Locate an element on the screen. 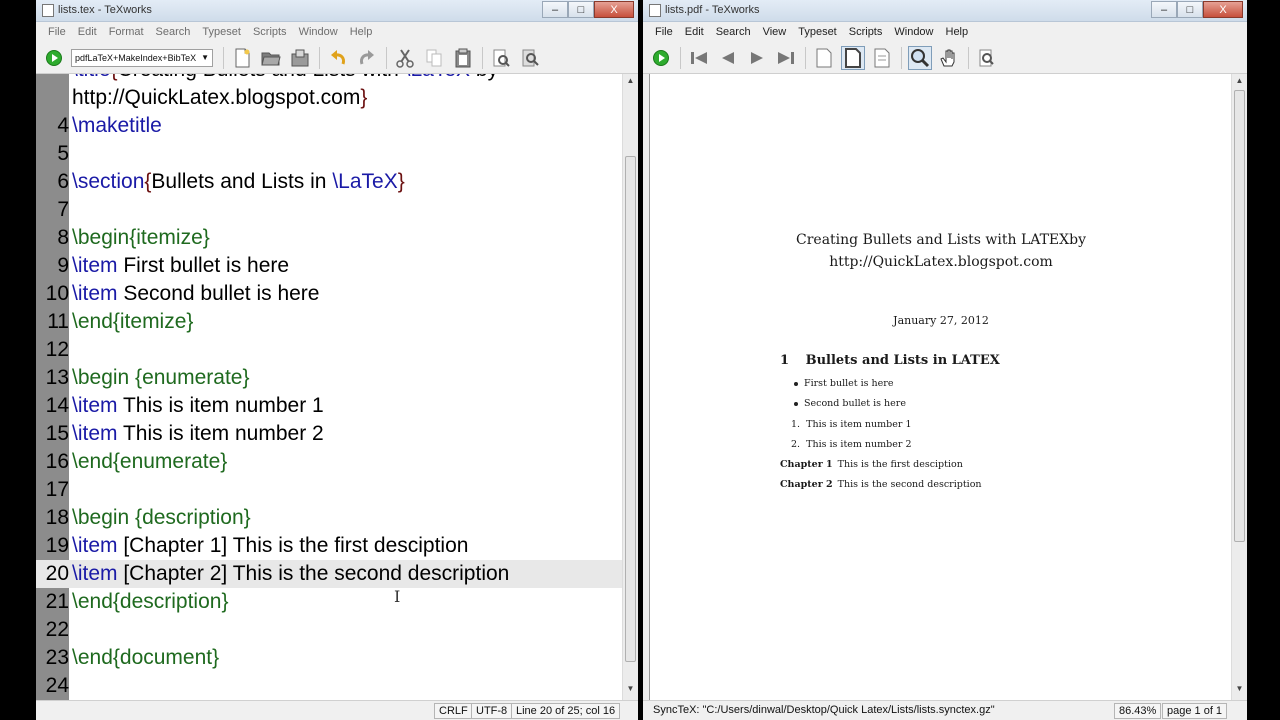 This screenshot has height=720, width=1280. editor-vertical-scrollbar: ▲ ▼ is located at coordinates (630, 387).